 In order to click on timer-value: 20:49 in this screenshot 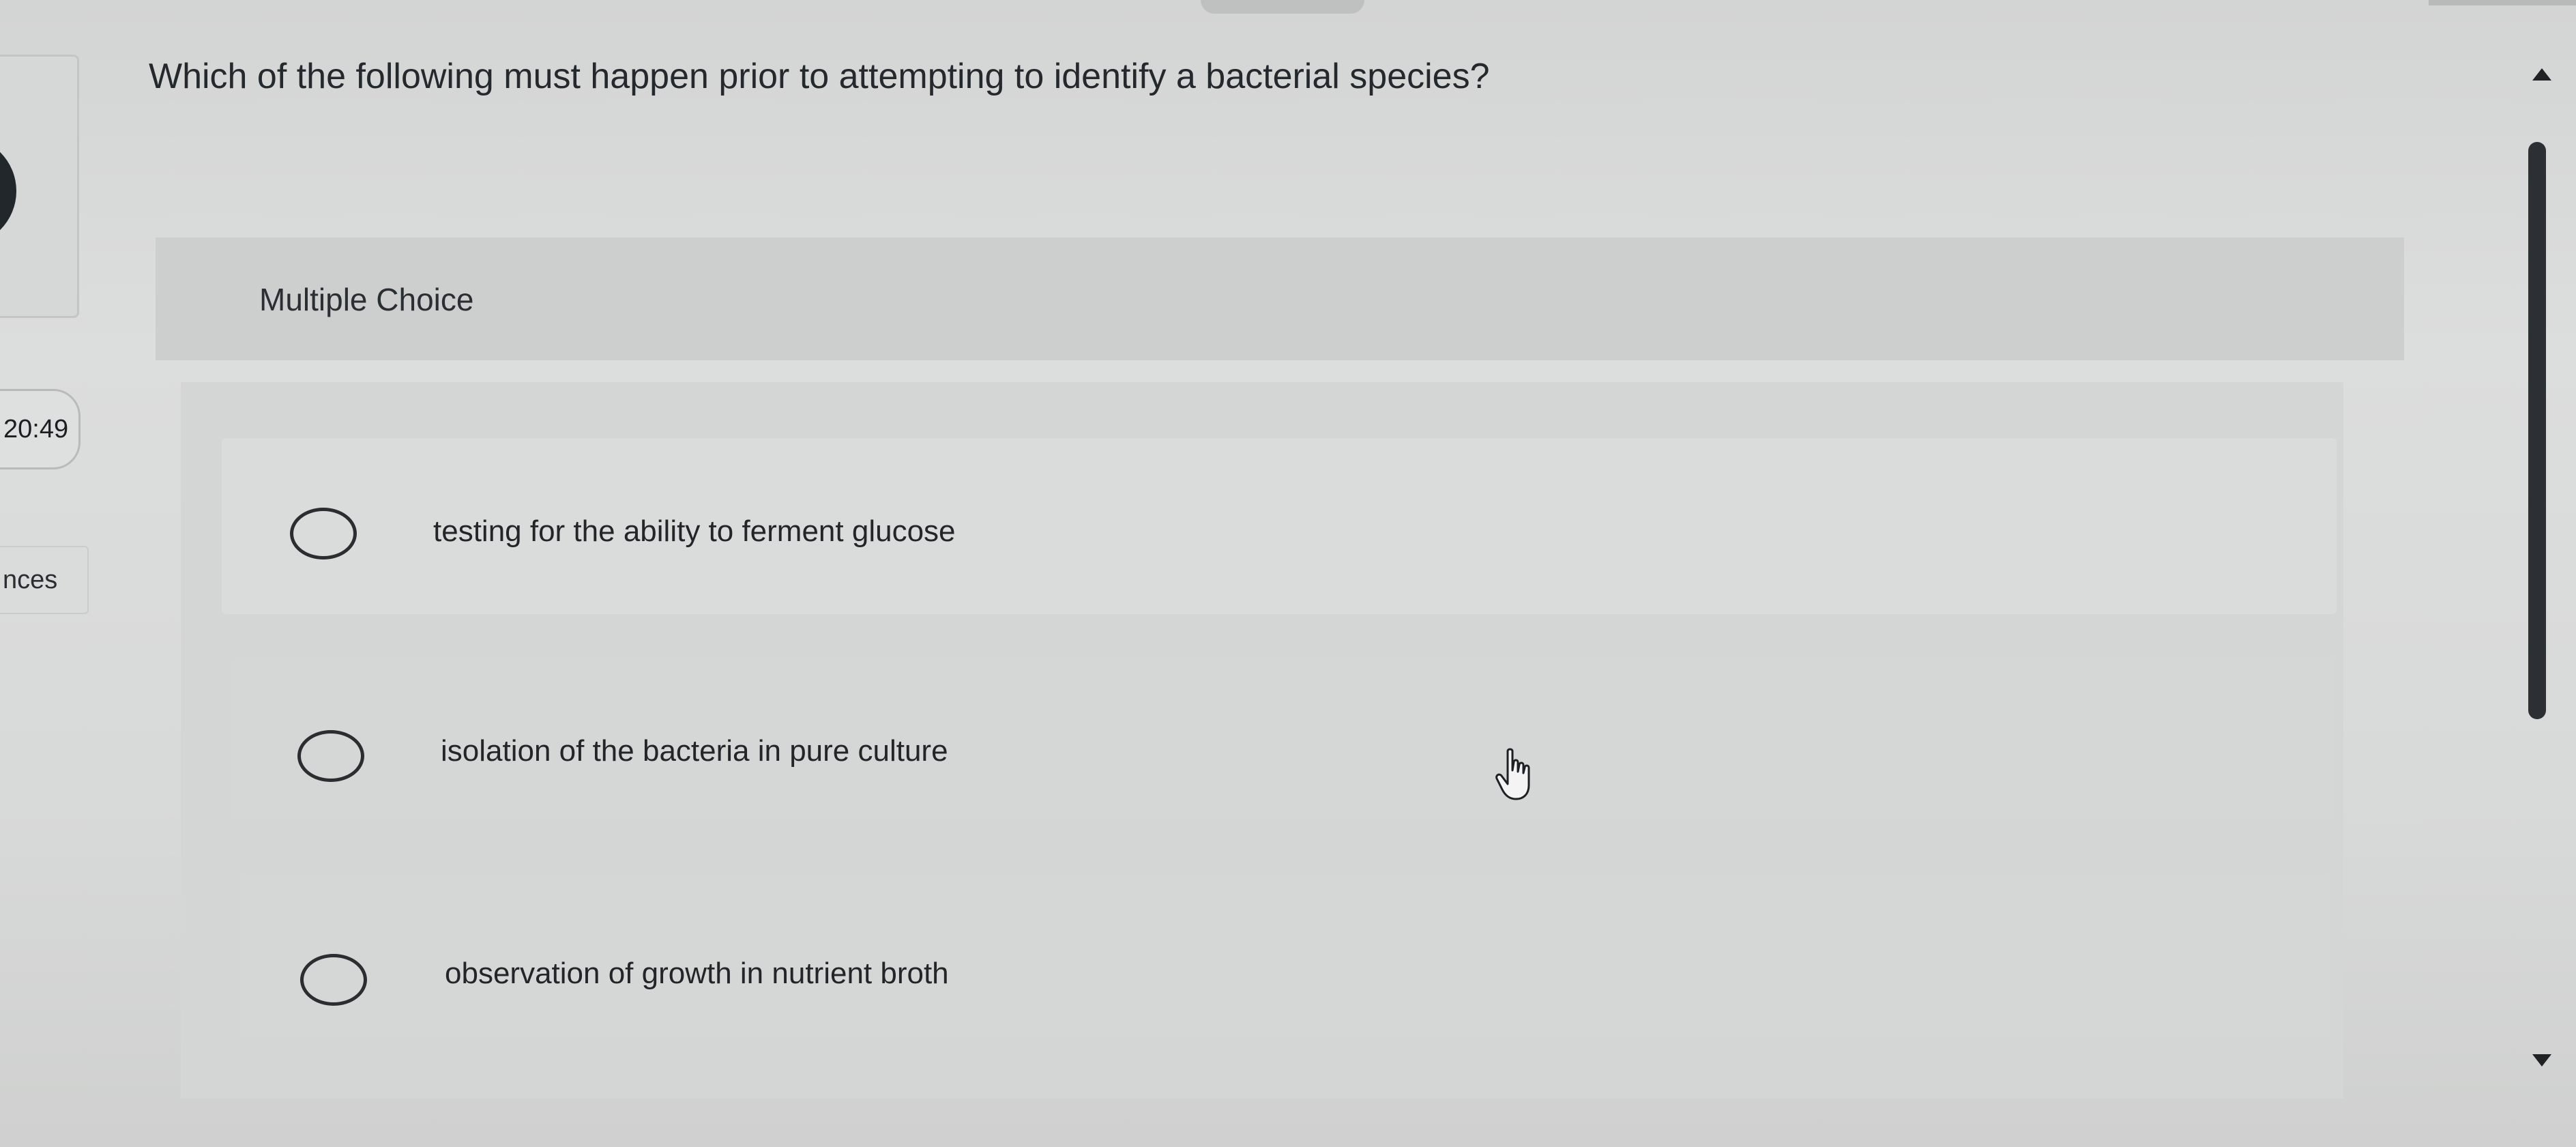, I will do `click(36, 429)`.